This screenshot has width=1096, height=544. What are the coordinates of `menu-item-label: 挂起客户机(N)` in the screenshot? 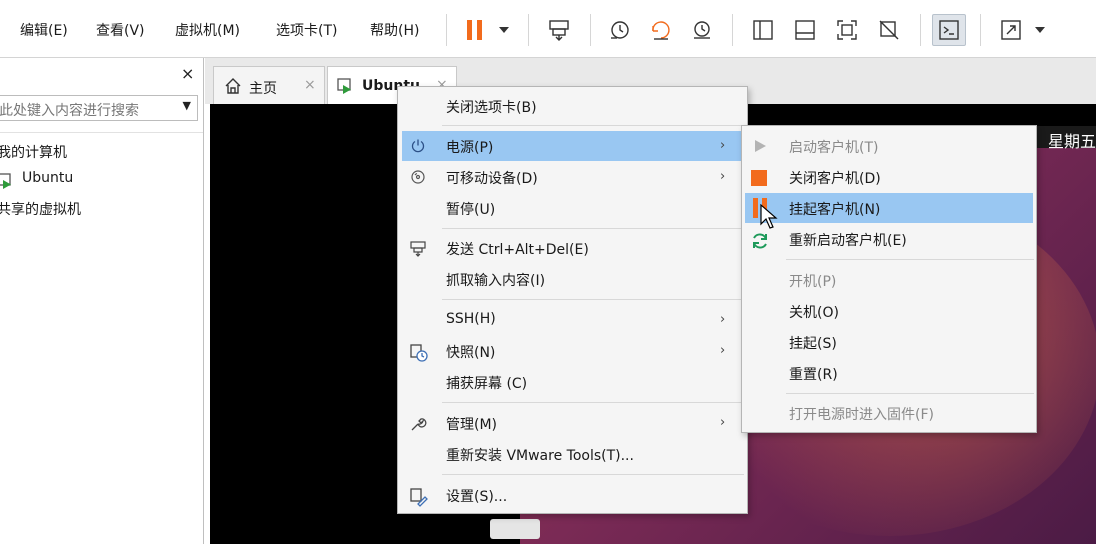 It's located at (835, 210).